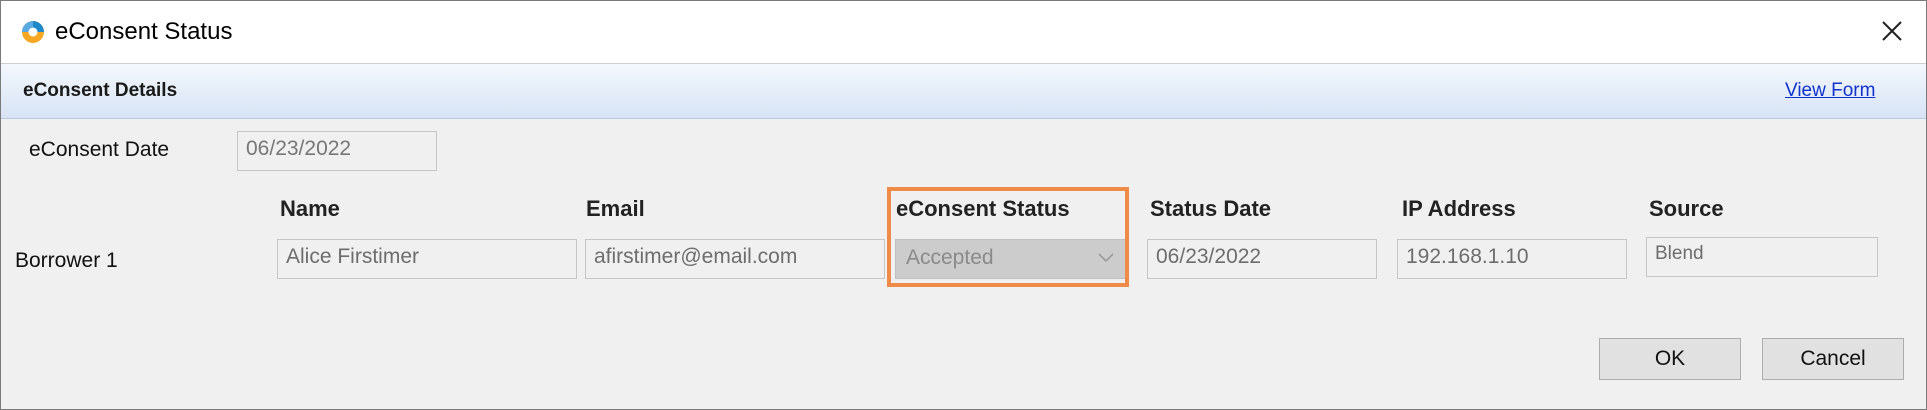  What do you see at coordinates (427, 259) in the screenshot?
I see `borrower-name-field: Alice Firstimer` at bounding box center [427, 259].